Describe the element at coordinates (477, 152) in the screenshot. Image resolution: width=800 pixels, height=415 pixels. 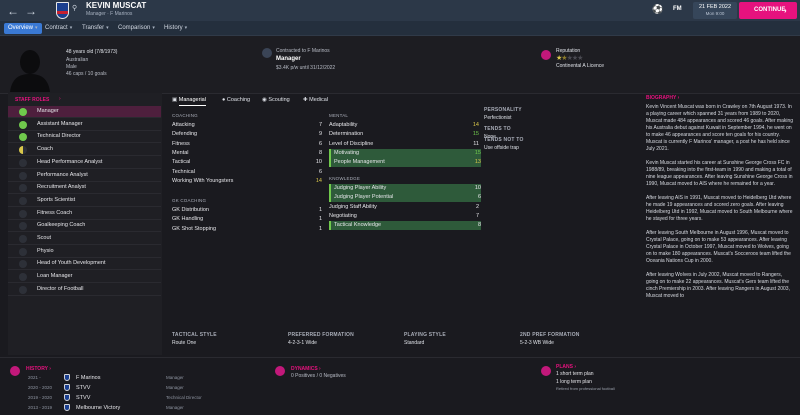
I see `attribute-value: 15` at that location.